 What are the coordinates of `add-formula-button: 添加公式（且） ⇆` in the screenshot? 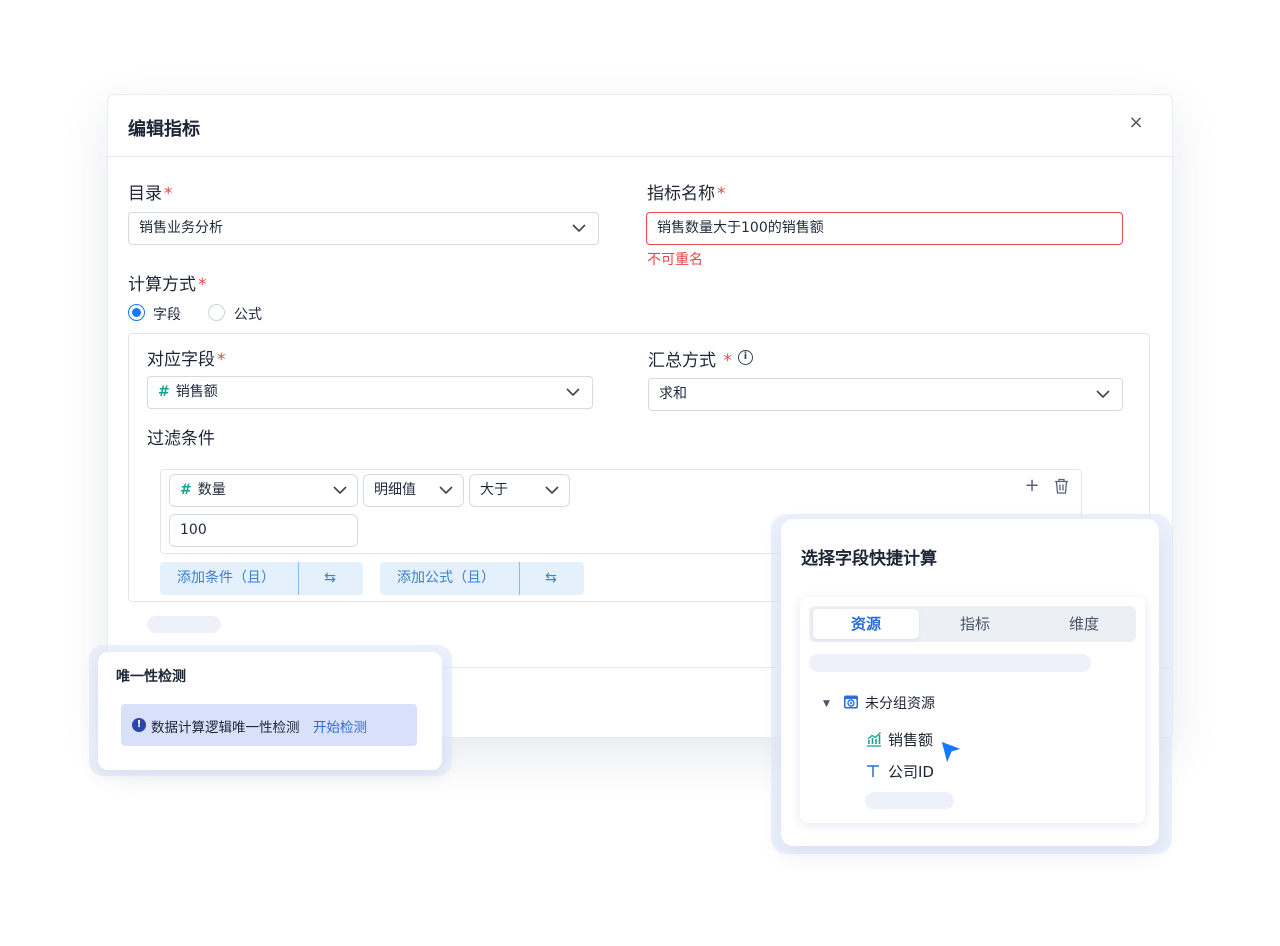 It's located at (482, 578).